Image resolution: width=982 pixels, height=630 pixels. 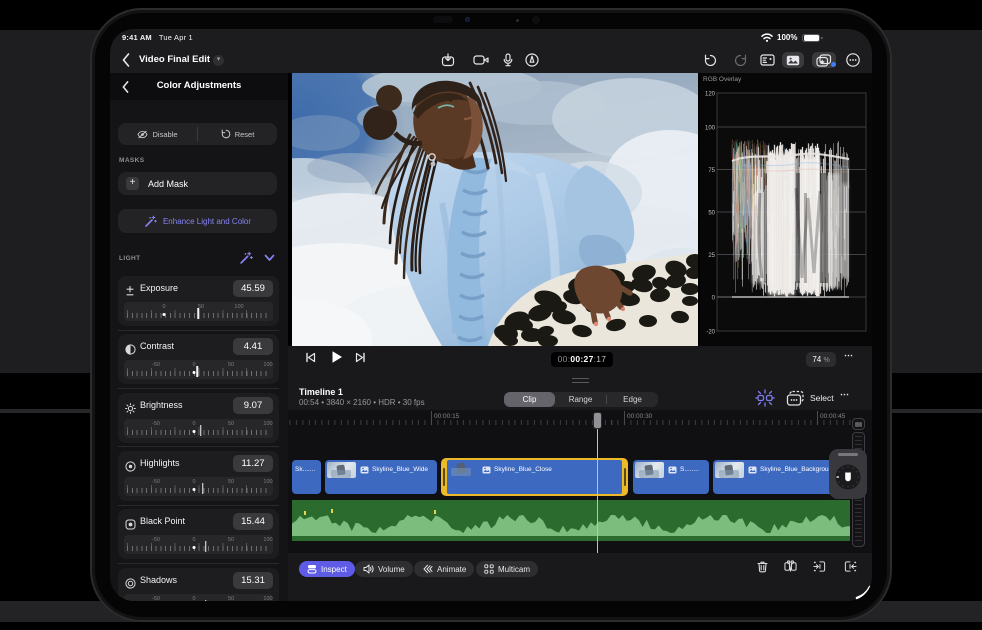 I want to click on svg-text: 0, so click(x=714, y=299).